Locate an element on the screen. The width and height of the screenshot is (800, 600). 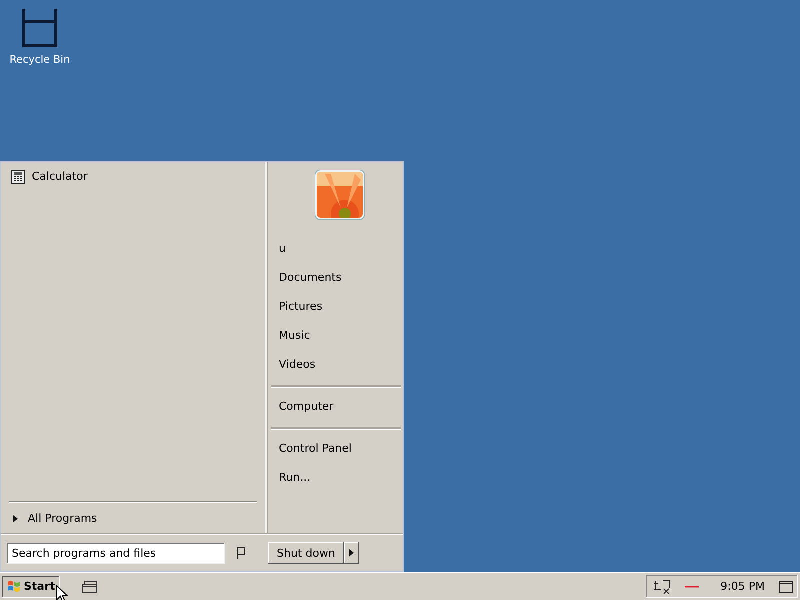
menu-item: Music is located at coordinates (336, 335).